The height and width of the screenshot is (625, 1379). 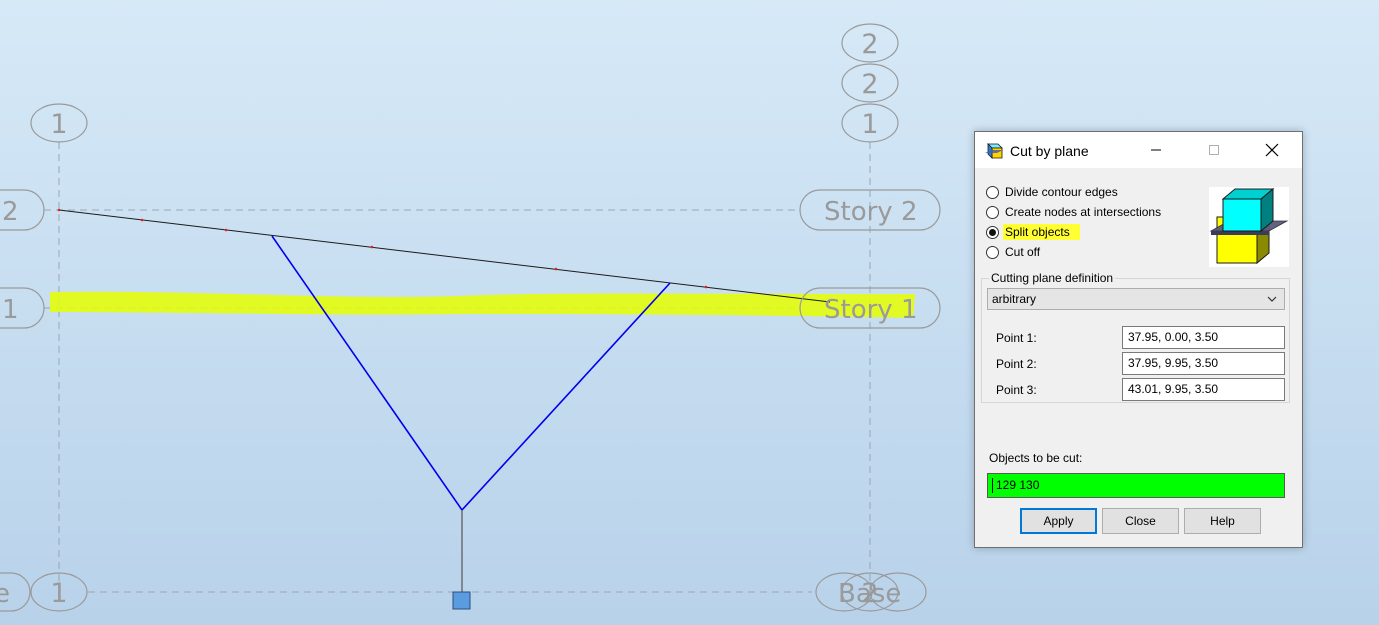 I want to click on point-1-label: Point 1:, so click(x=1016, y=338).